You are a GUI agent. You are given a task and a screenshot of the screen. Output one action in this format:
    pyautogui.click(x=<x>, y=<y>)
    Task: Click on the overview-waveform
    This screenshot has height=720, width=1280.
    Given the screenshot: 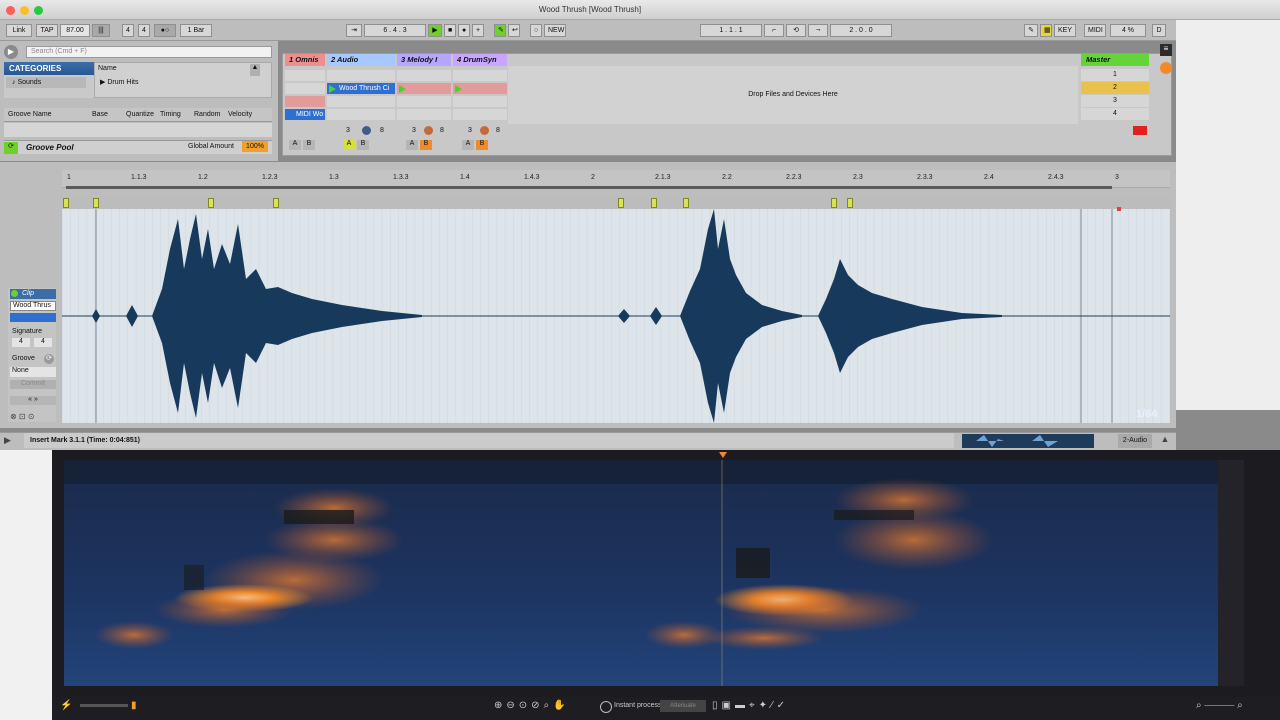 What is the action you would take?
    pyautogui.click(x=1028, y=441)
    